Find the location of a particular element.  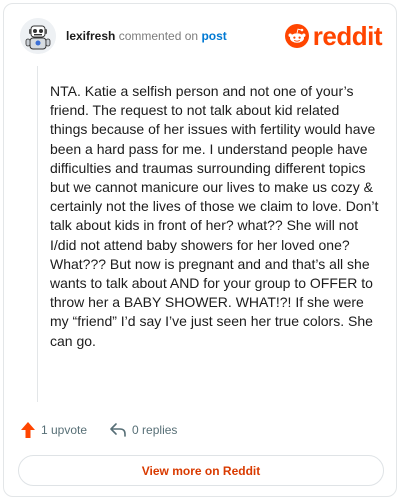

thread-line is located at coordinates (37, 234).